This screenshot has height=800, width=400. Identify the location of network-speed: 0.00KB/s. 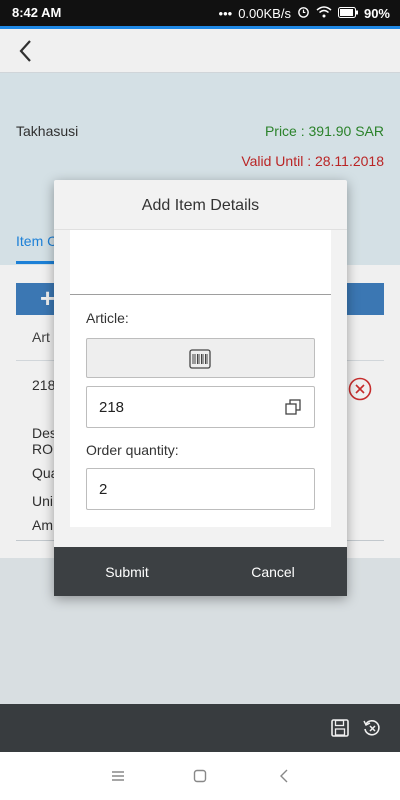
(264, 13).